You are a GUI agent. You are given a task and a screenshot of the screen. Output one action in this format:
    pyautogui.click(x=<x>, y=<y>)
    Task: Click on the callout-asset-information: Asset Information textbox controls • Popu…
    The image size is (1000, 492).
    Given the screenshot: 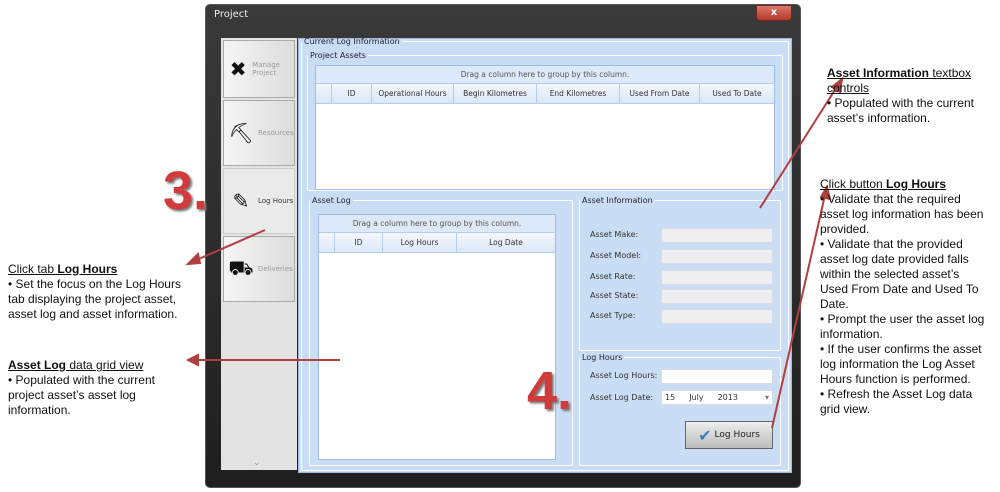 What is the action you would take?
    pyautogui.click(x=900, y=95)
    